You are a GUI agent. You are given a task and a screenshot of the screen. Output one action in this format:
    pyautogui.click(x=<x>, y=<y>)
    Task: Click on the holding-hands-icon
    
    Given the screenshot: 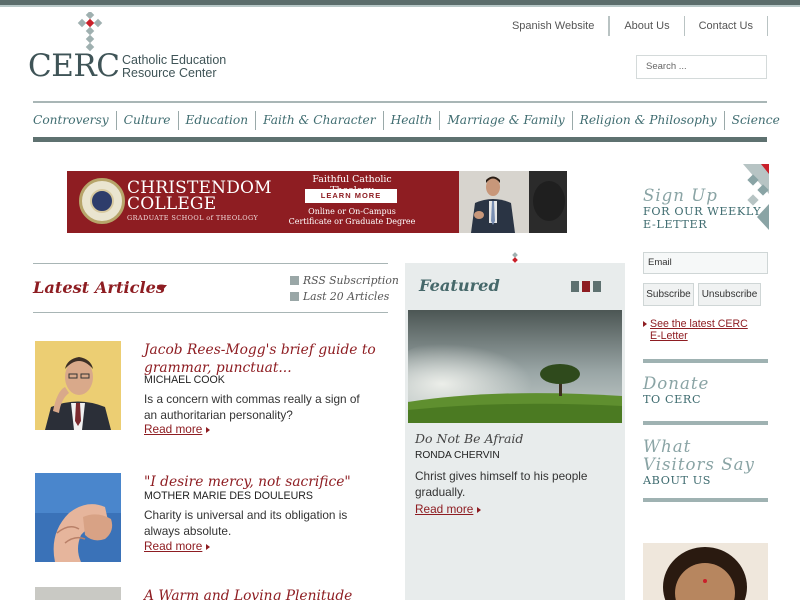 What is the action you would take?
    pyautogui.click(x=78, y=517)
    